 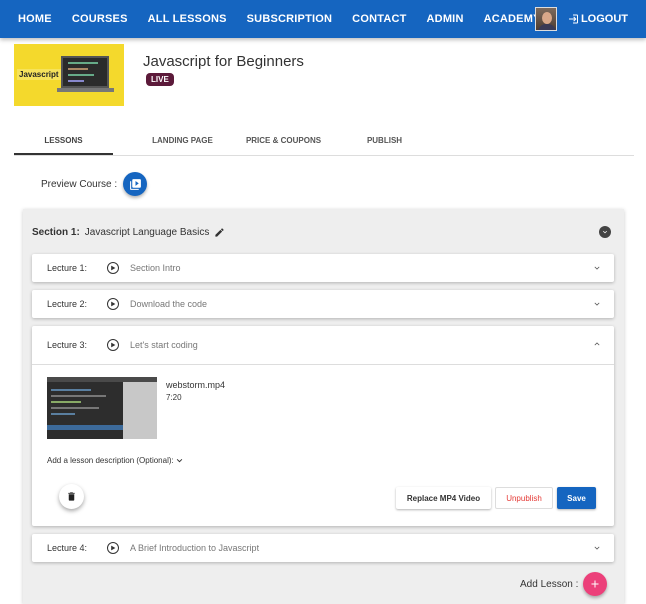 I want to click on nav-academy: ACADEMY, so click(x=512, y=19).